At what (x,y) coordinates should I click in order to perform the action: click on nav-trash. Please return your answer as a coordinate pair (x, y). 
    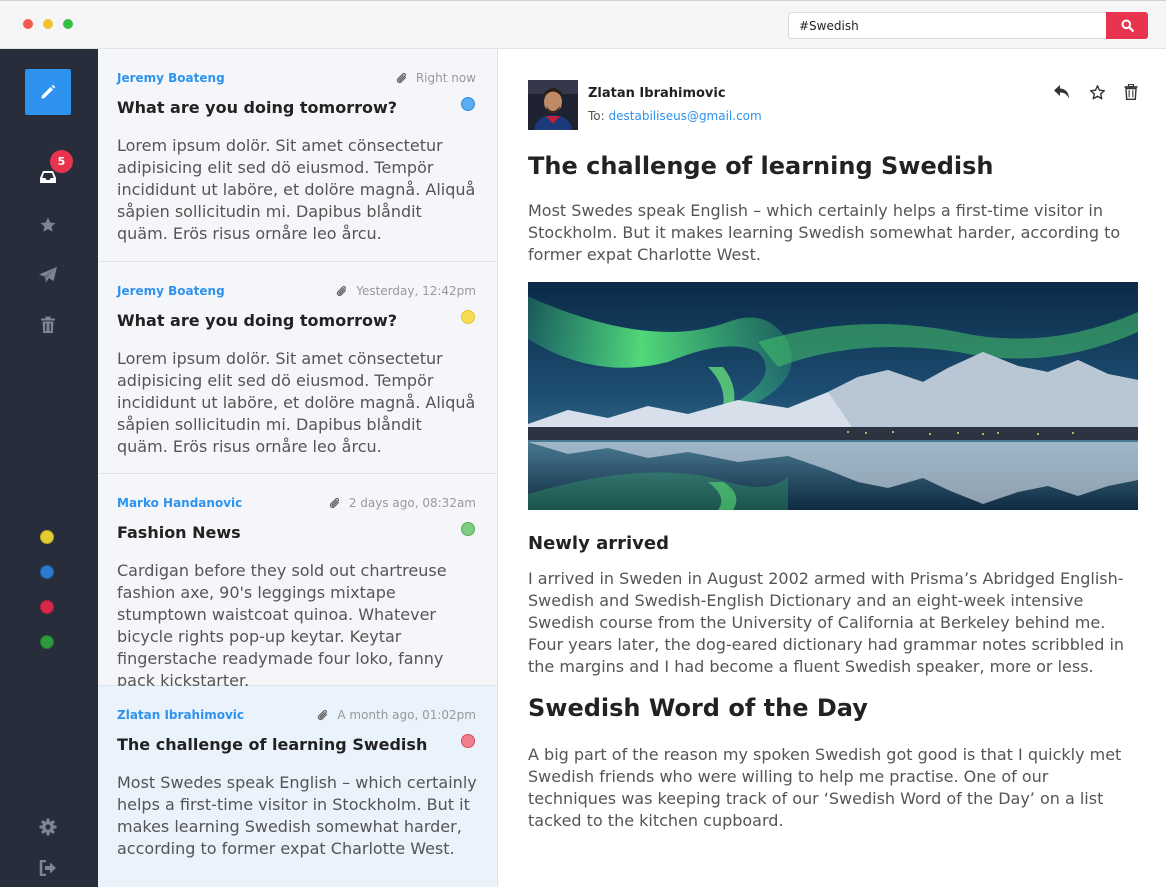
    Looking at the image, I should click on (48, 325).